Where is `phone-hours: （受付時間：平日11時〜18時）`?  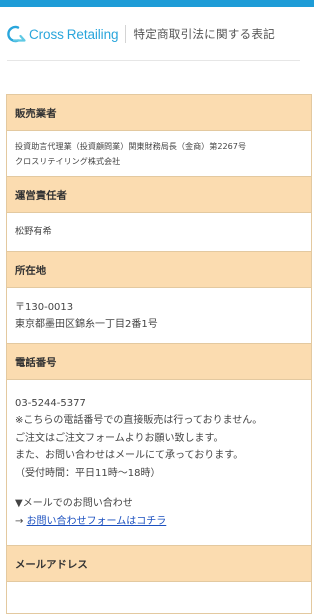
phone-hours: （受付時間：平日11時〜18時） is located at coordinates (88, 473).